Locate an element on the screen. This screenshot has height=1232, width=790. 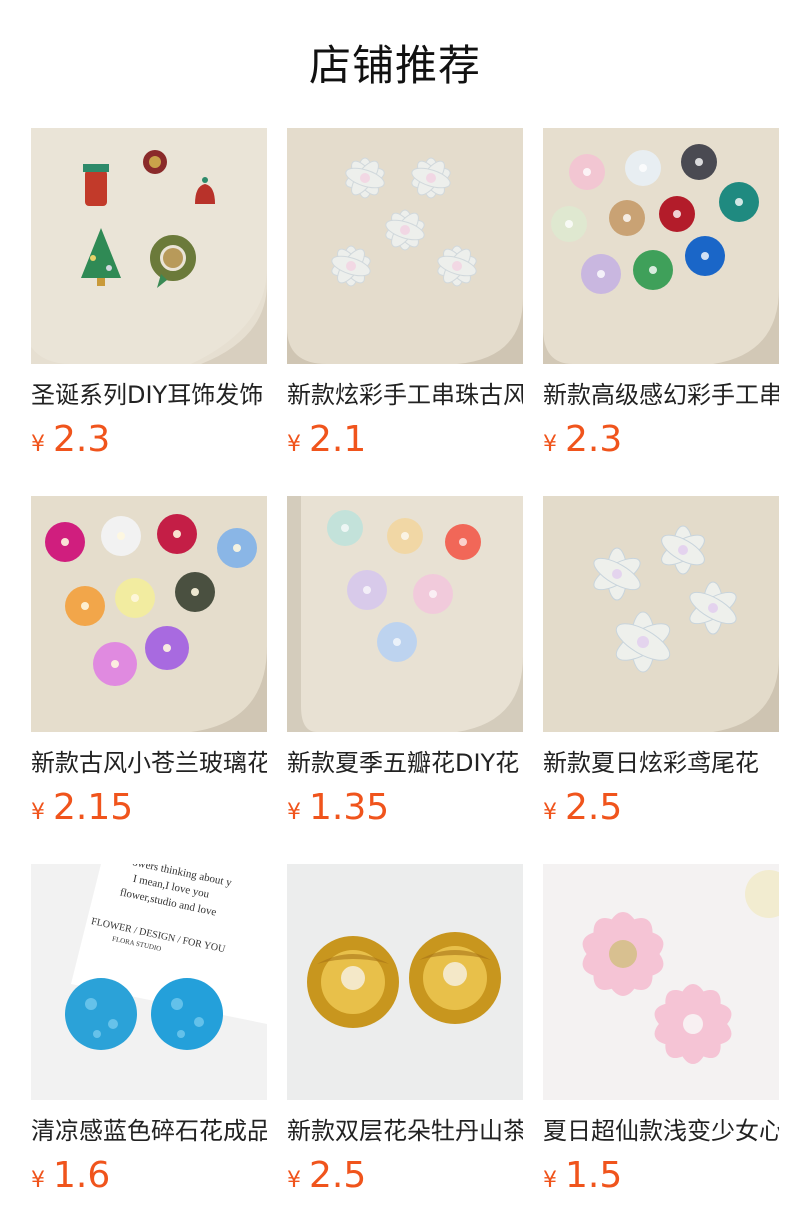
product-price: ¥1.6 is located at coordinates (149, 1176).